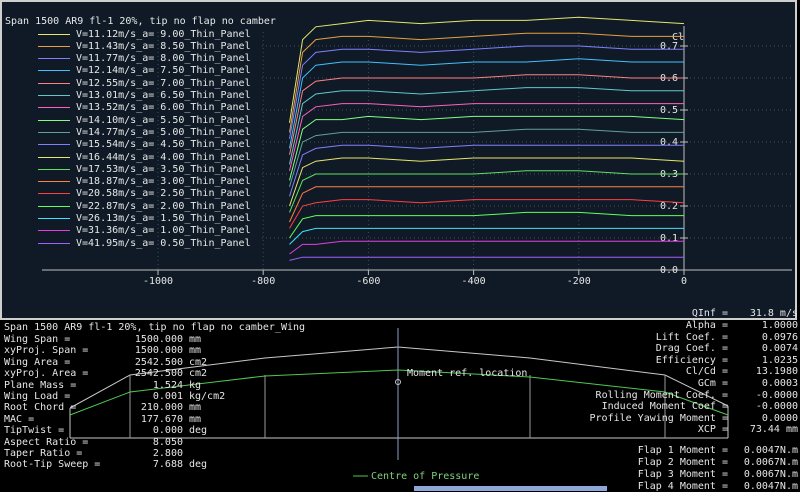  What do you see at coordinates (144, 231) in the screenshot?
I see `legend-item: V=31.36m/s_a= 1.00_Thin_Panel` at bounding box center [144, 231].